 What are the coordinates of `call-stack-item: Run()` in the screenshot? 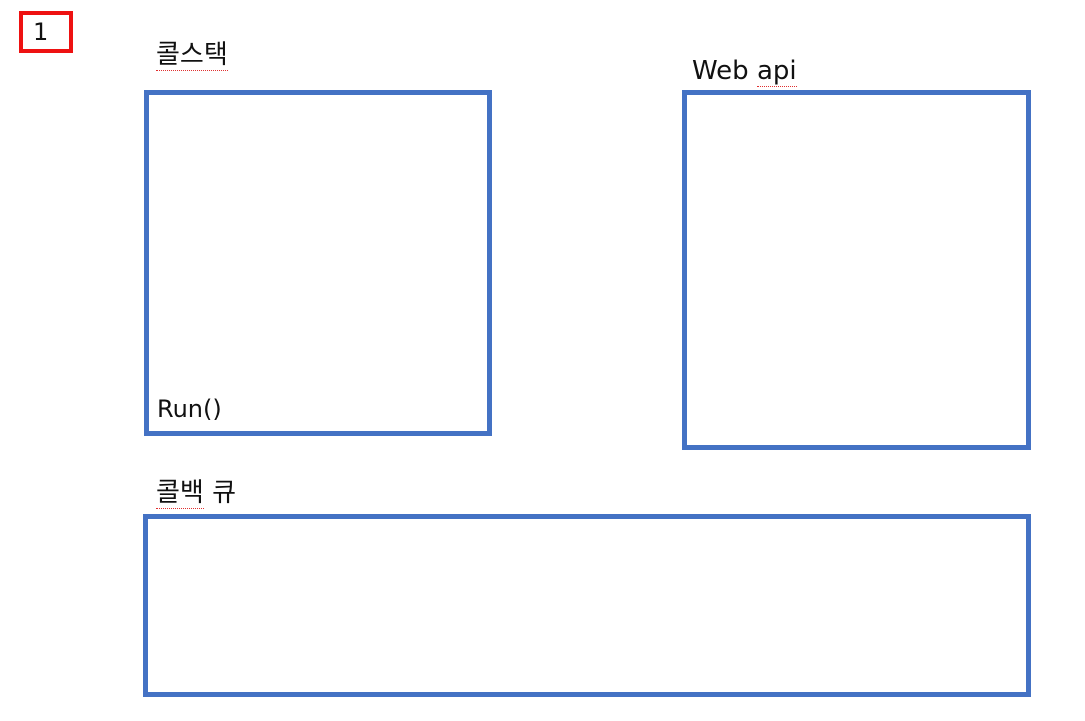 It's located at (189, 409).